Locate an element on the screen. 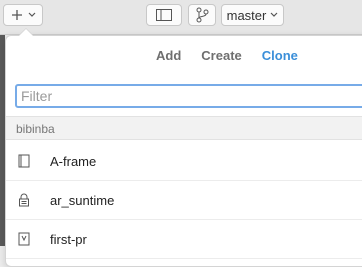 The height and width of the screenshot is (267, 362). sidebar-toggle-button is located at coordinates (164, 15).